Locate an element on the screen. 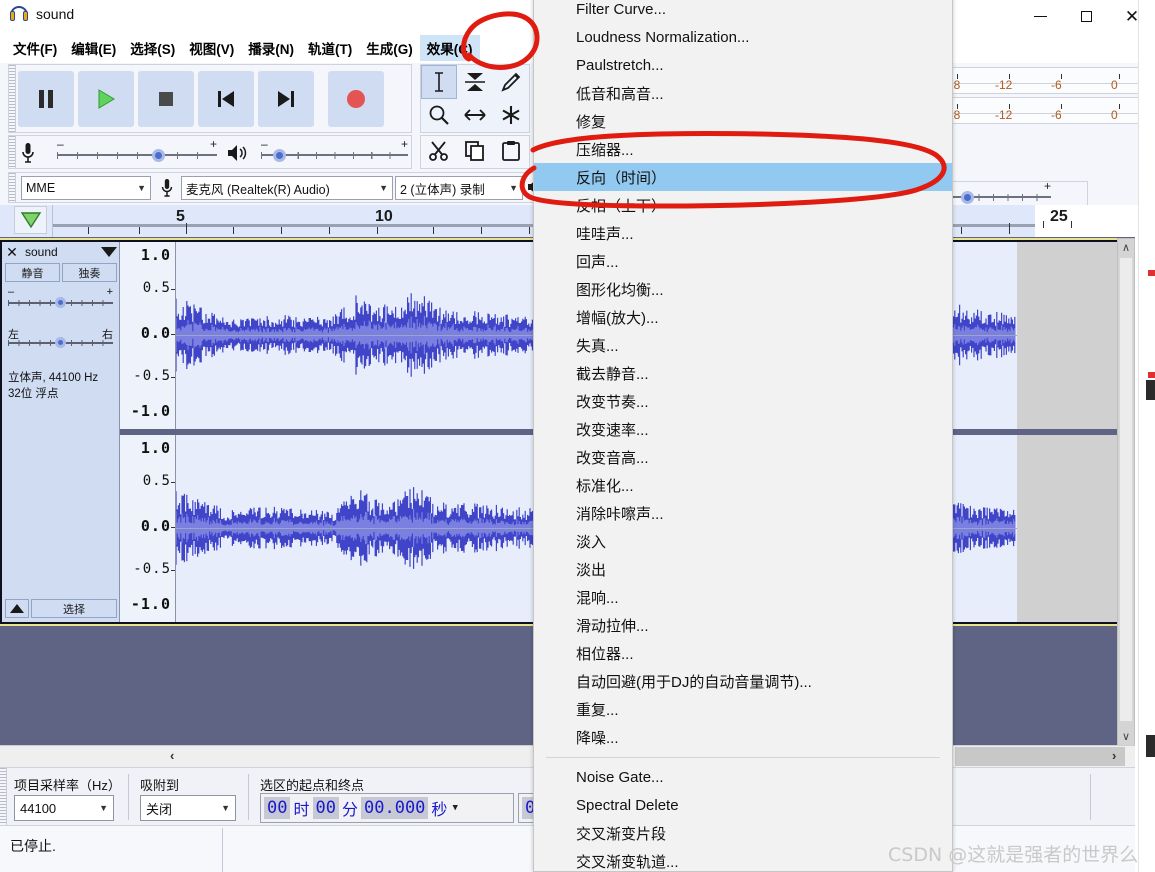 Image resolution: width=1155 pixels, height=872 pixels. play-button is located at coordinates (106, 99).